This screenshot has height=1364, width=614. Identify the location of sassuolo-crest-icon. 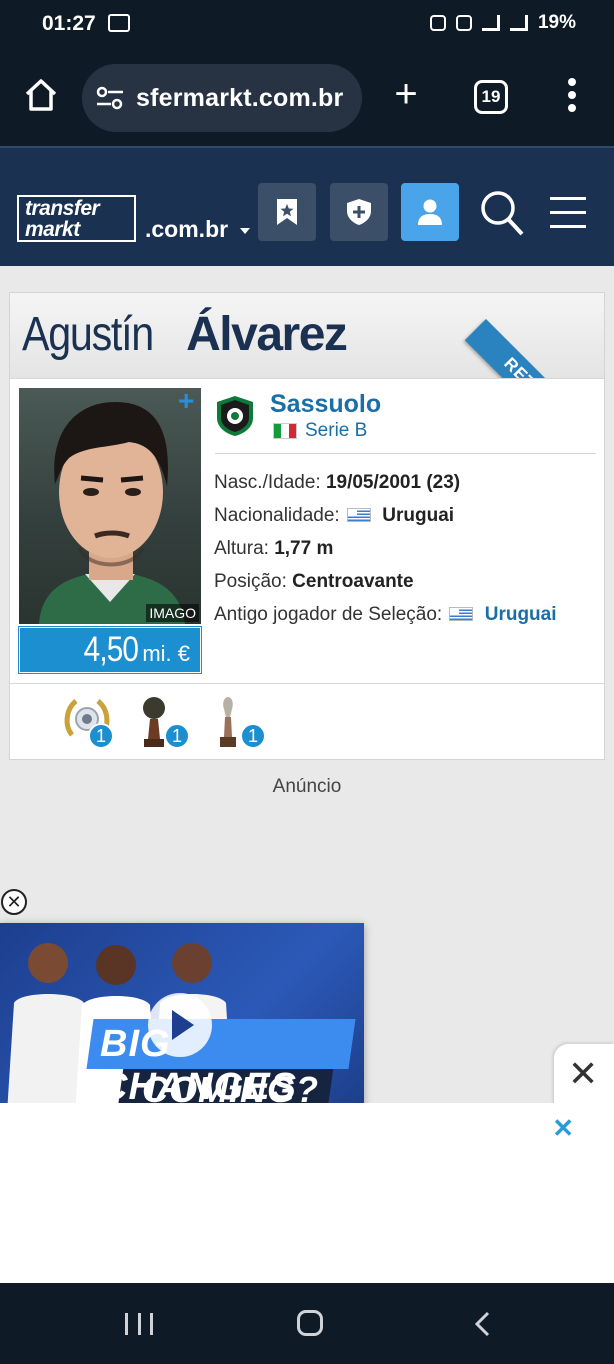
(235, 416).